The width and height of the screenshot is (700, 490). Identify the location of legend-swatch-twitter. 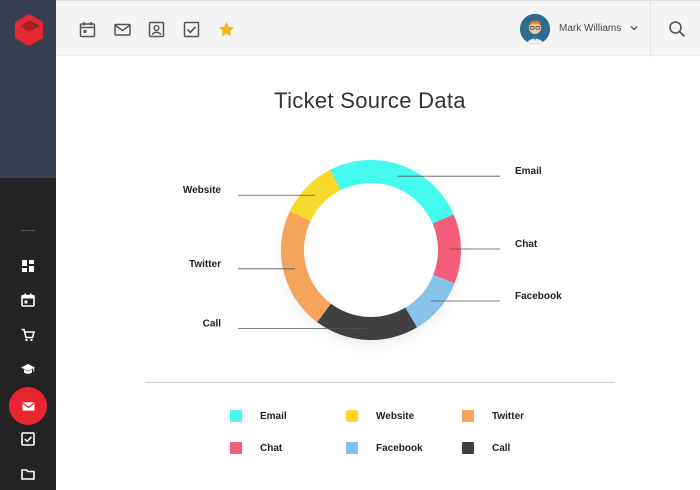
(468, 416).